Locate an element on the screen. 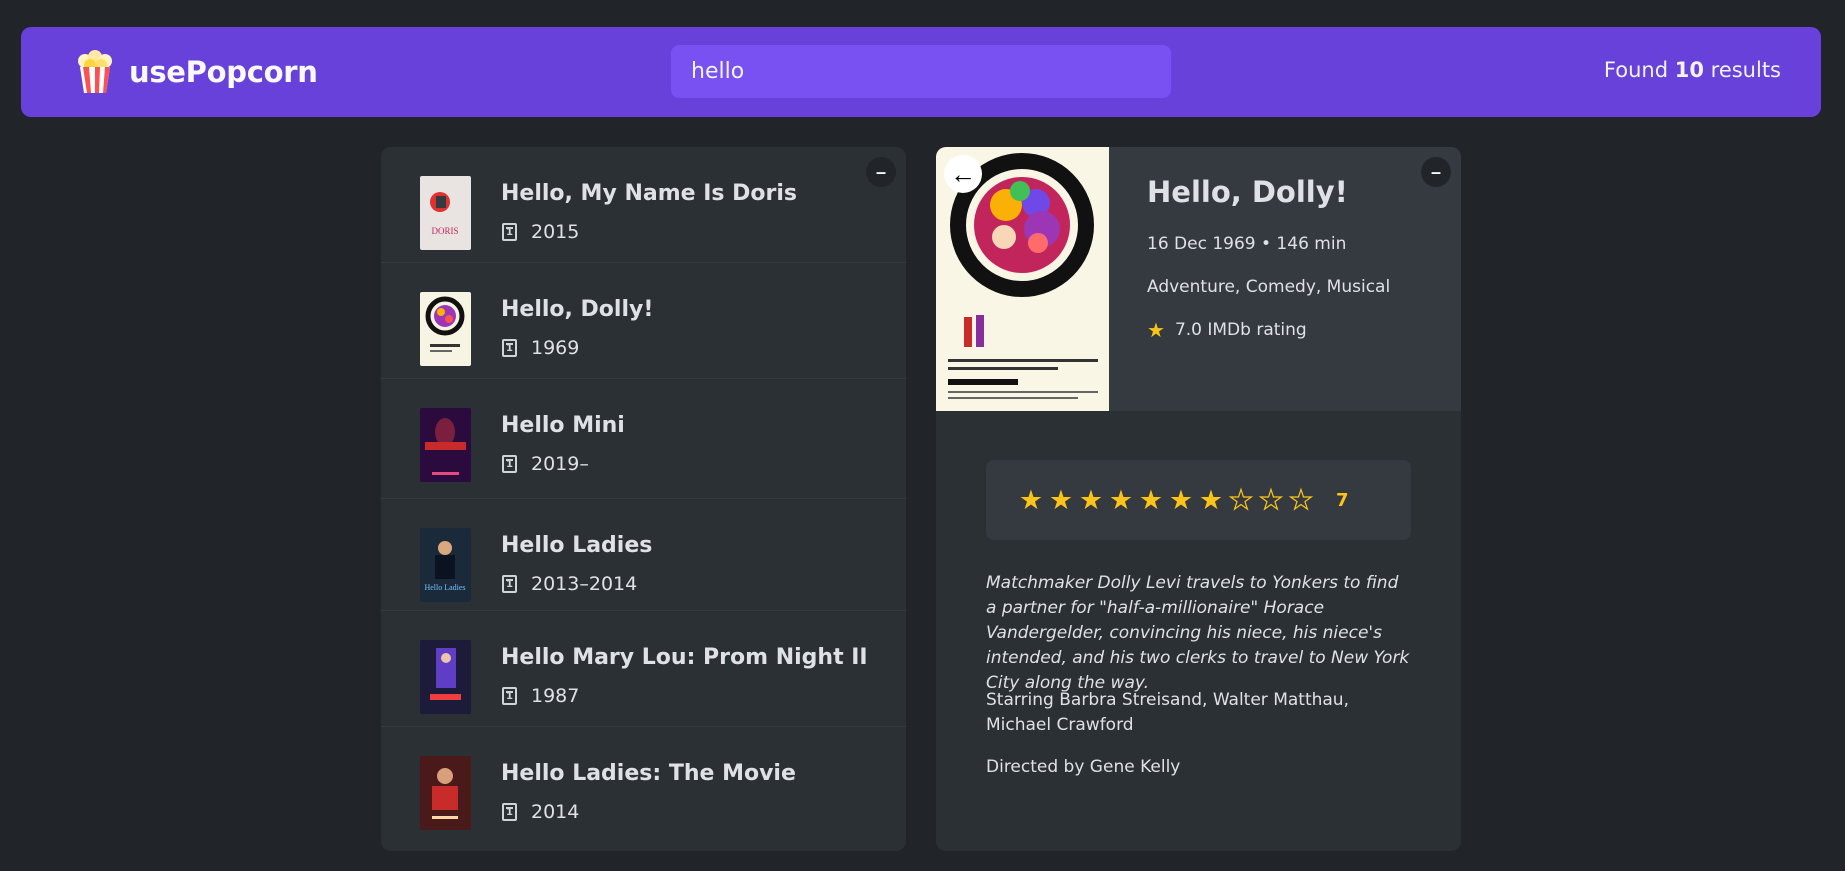 The image size is (1845, 871). imdb-rating: ★ 7.0 IMDb rating is located at coordinates (1227, 330).